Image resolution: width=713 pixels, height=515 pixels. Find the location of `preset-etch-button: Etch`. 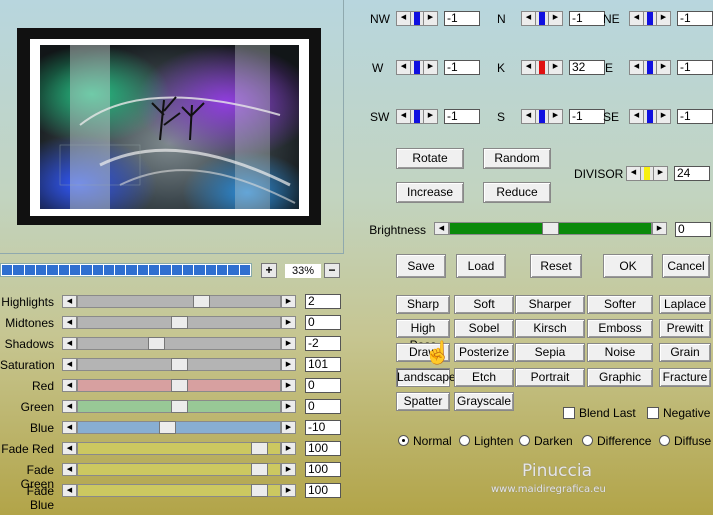

preset-etch-button: Etch is located at coordinates (484, 377).